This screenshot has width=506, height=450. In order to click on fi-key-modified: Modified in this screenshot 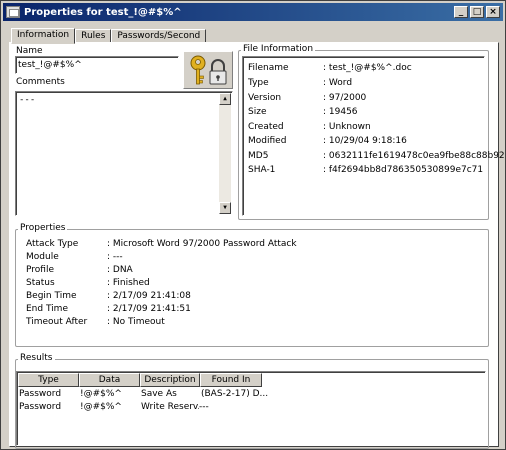, I will do `click(267, 141)`.